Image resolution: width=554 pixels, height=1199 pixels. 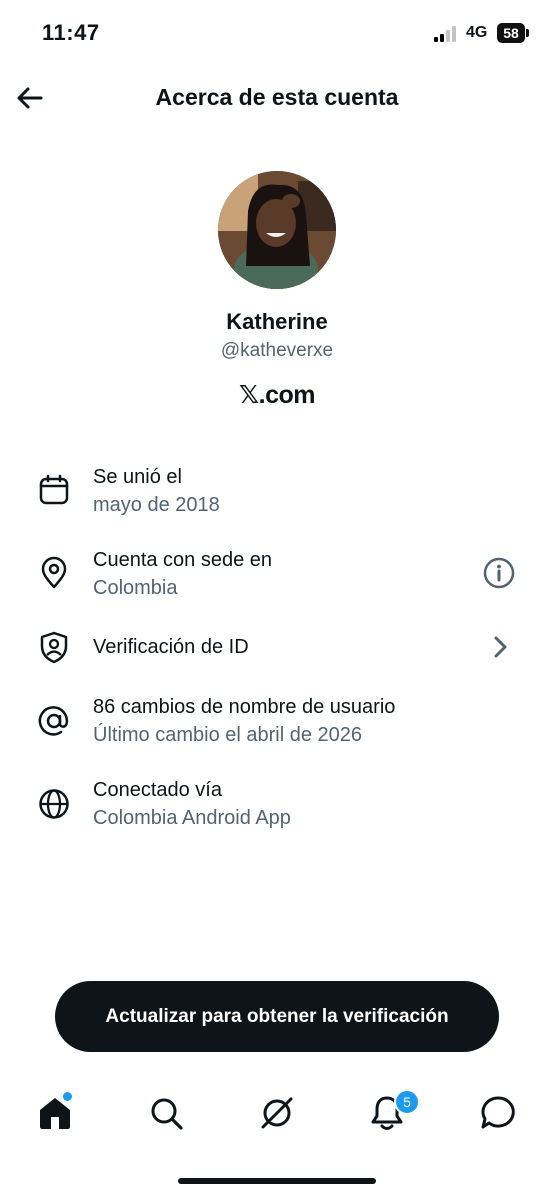 I want to click on status-time: 11:47, so click(x=71, y=32).